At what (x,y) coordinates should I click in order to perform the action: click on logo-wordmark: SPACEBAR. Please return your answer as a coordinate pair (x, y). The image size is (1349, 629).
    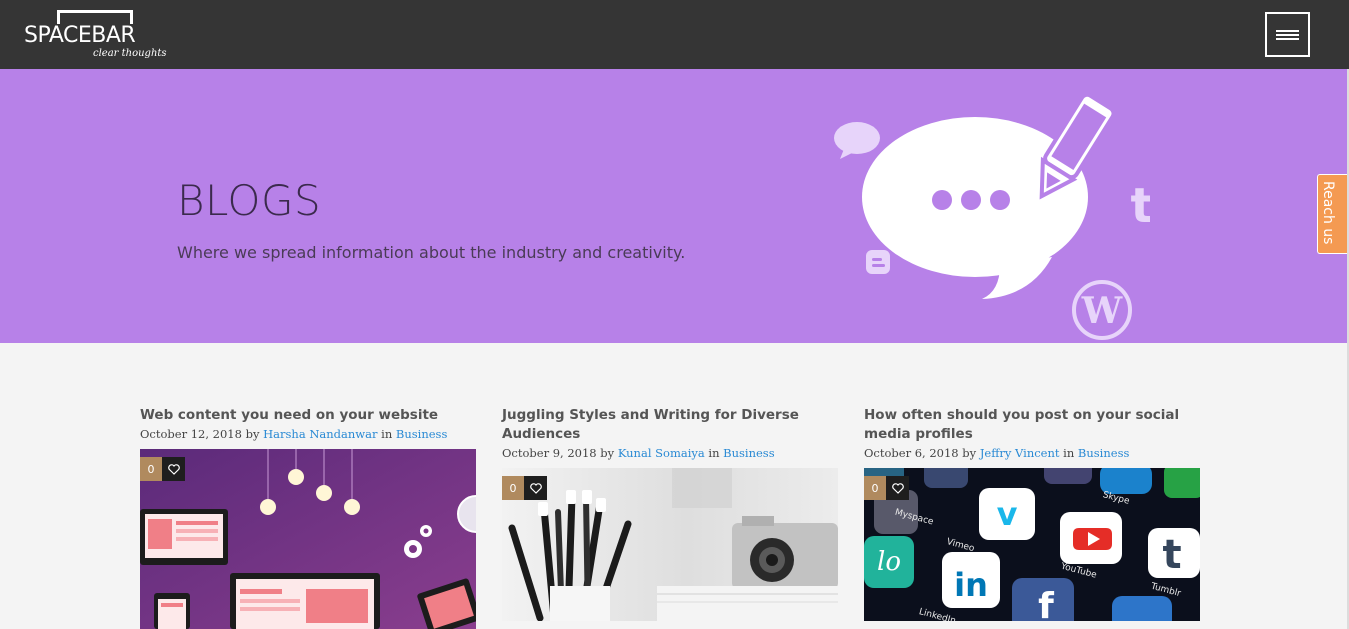
    Looking at the image, I should click on (80, 35).